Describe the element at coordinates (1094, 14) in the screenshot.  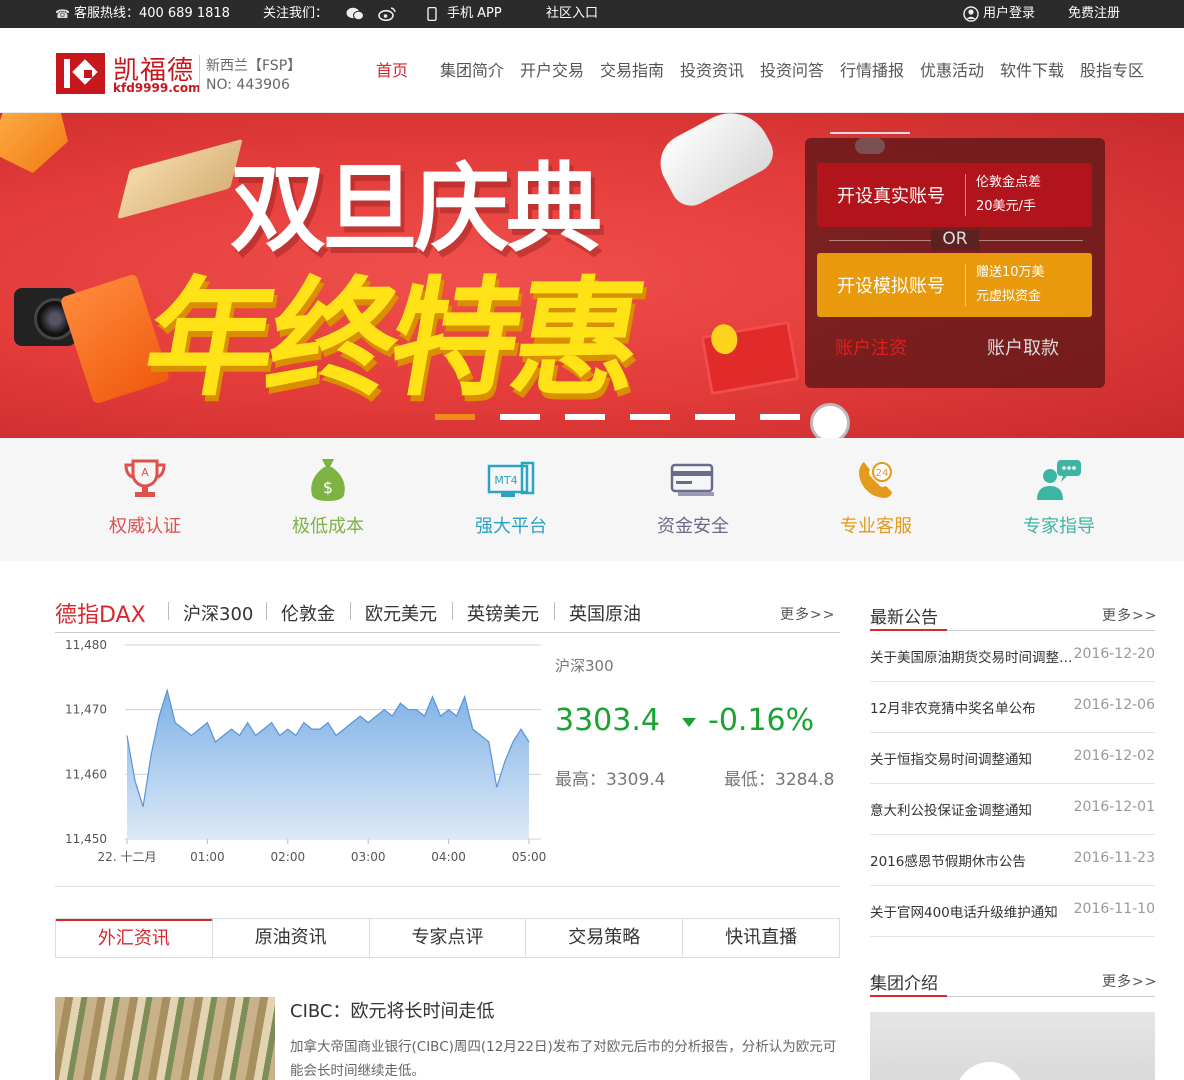
I see `register-link: 免费注册` at that location.